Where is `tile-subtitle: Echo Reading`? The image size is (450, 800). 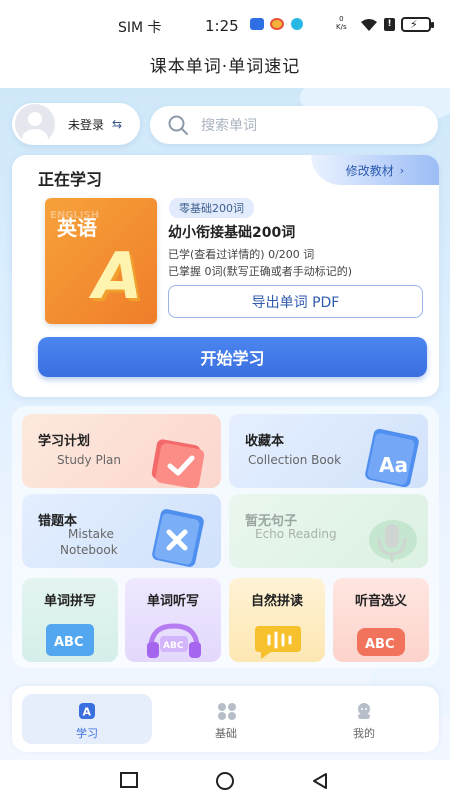 tile-subtitle: Echo Reading is located at coordinates (296, 534).